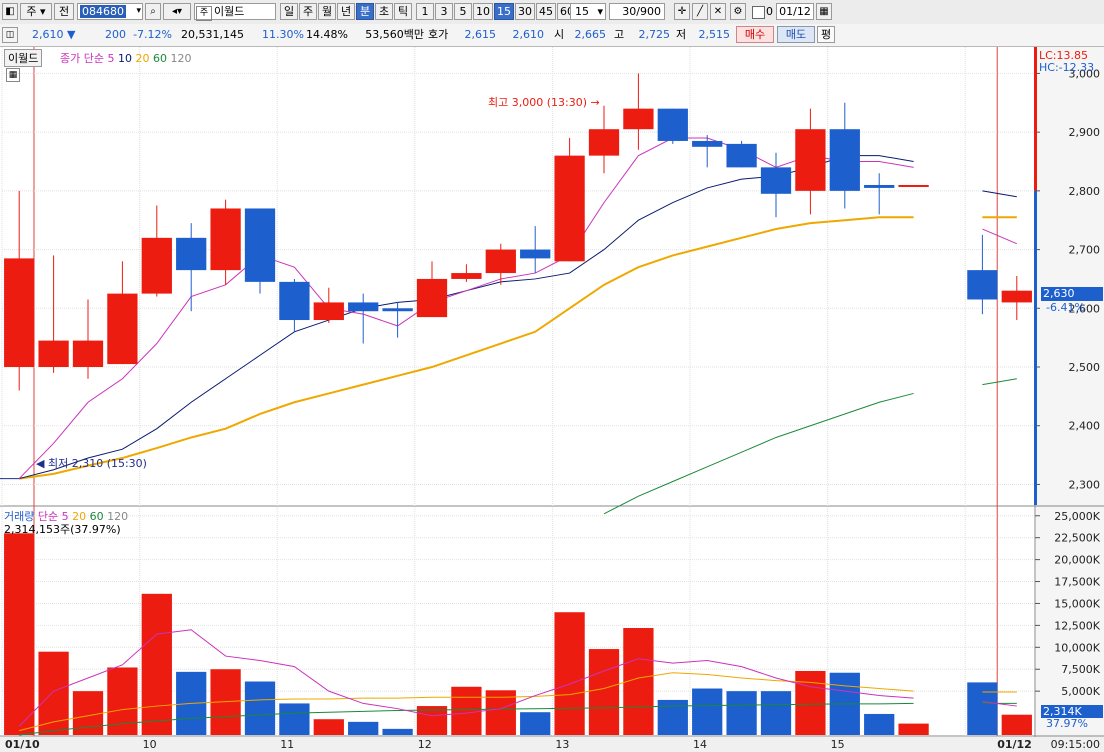 The width and height of the screenshot is (1104, 752). What do you see at coordinates (346, 11) in the screenshot?
I see `period-button-3: 년` at bounding box center [346, 11].